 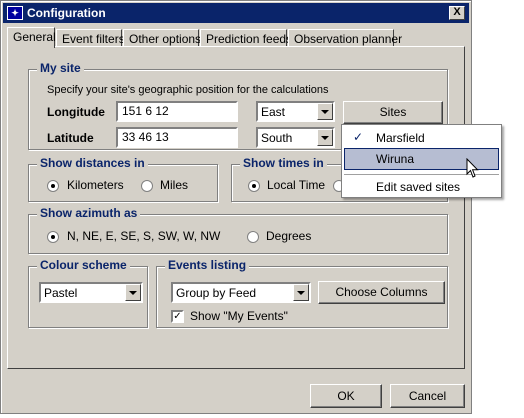 I want to click on tab-general: General, so click(x=31, y=37).